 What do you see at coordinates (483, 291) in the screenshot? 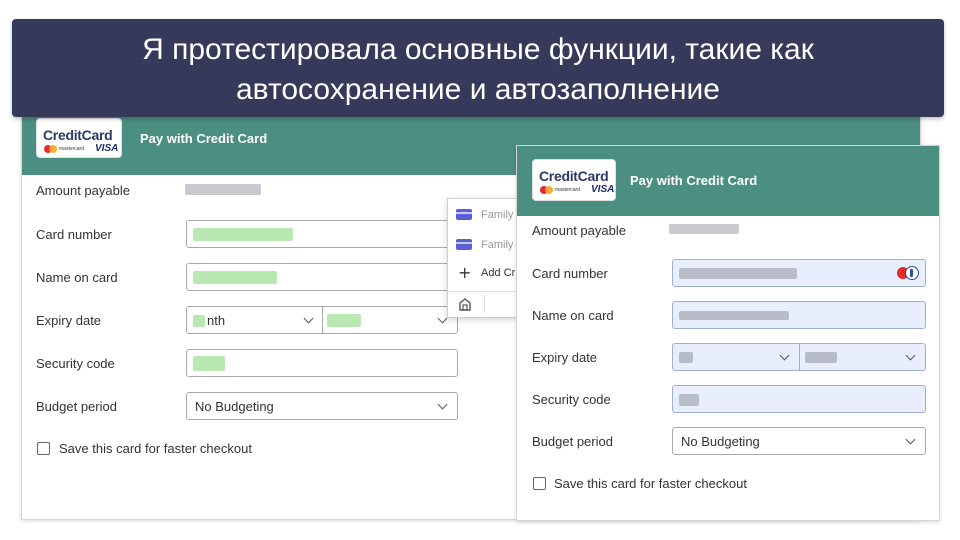
I see `dropdown-separator` at bounding box center [483, 291].